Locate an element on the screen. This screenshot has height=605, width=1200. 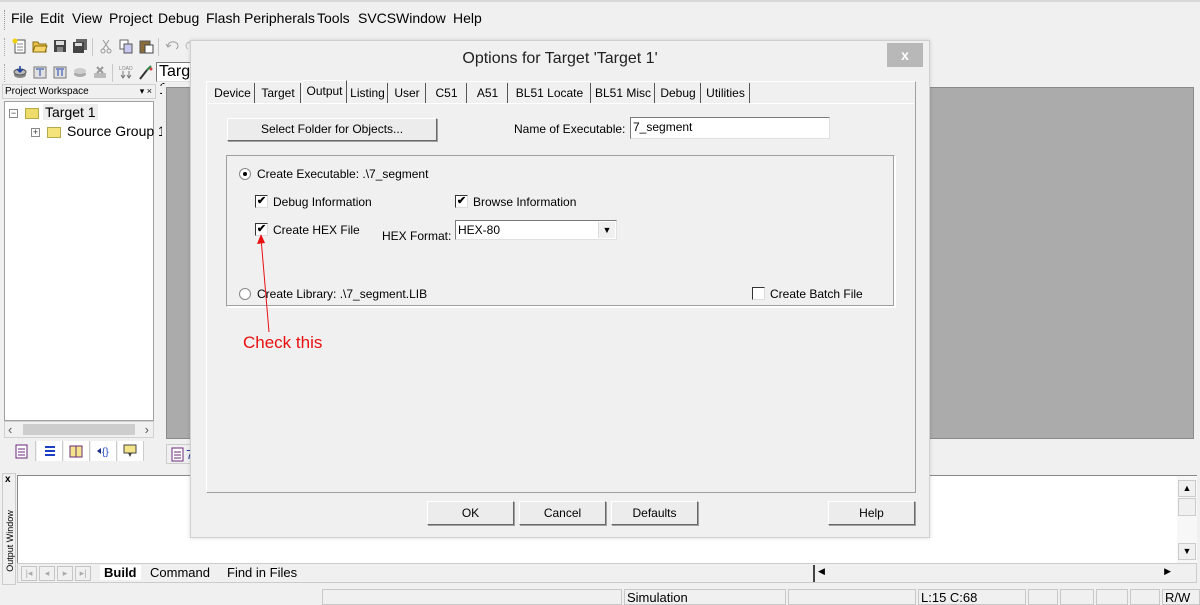
translate-icon is located at coordinates (20, 72).